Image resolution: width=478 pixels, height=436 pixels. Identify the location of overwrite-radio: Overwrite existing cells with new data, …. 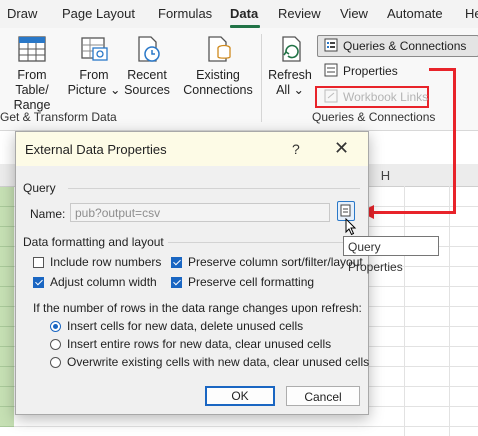
(209, 362).